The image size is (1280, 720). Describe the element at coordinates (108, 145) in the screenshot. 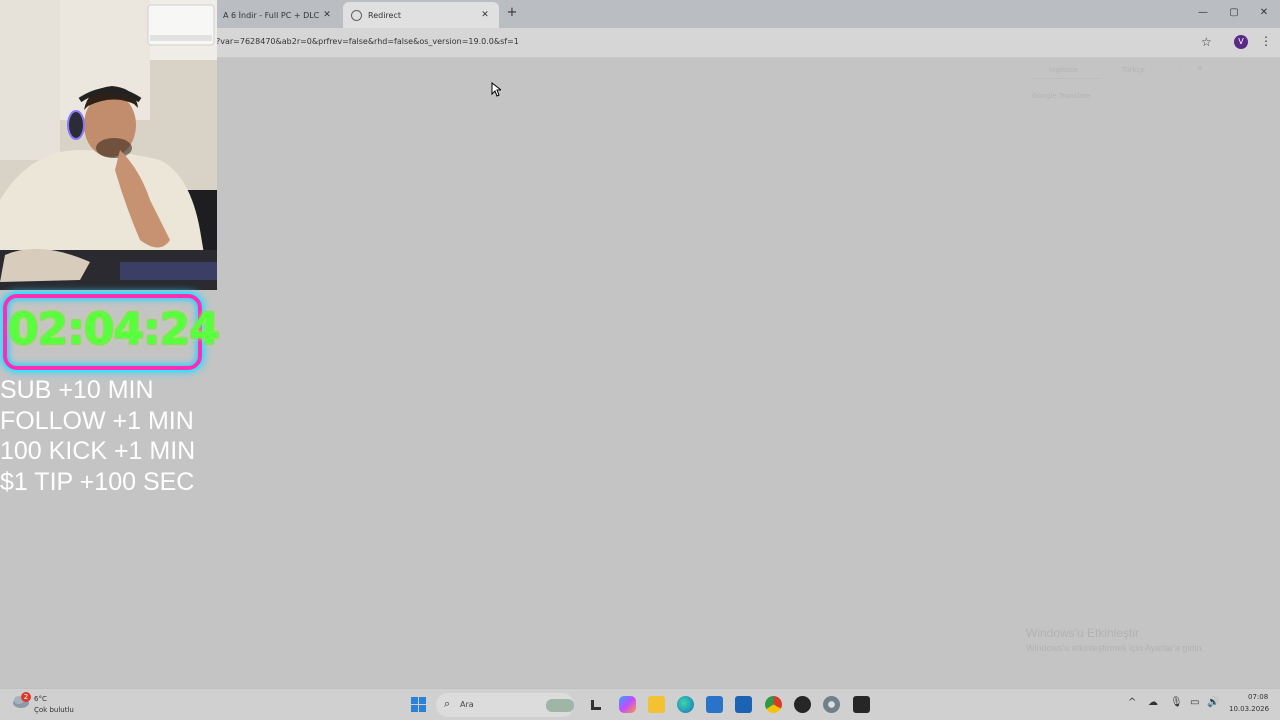

I see `webcam-feed` at that location.